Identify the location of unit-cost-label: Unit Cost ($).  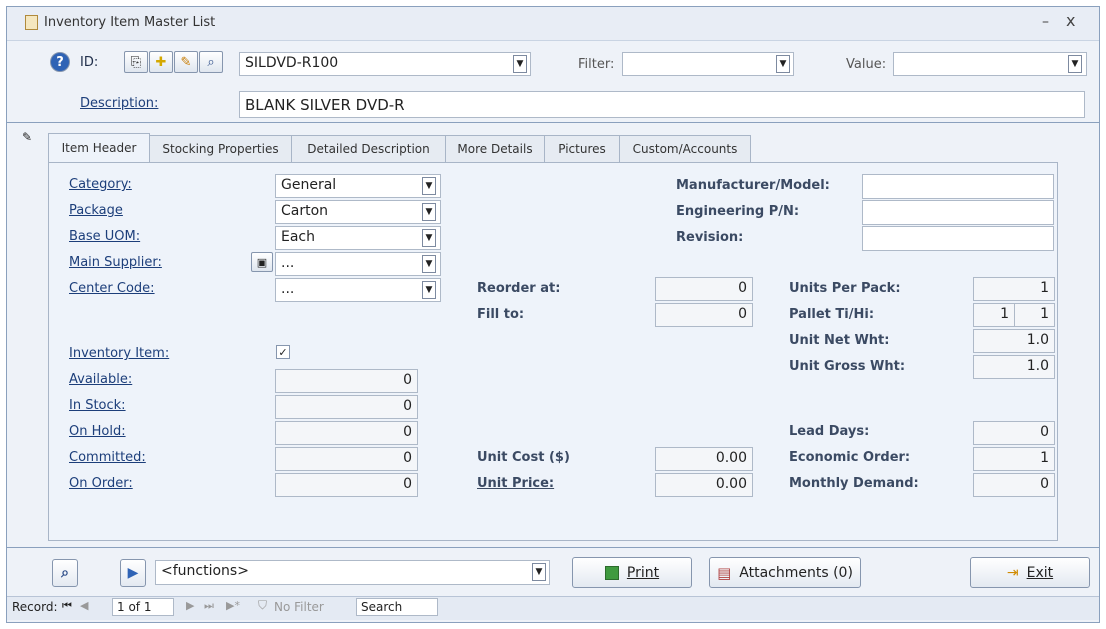
(523, 457).